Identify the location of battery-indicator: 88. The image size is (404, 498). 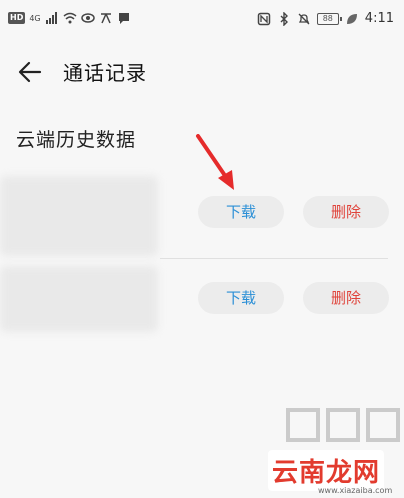
(329, 18).